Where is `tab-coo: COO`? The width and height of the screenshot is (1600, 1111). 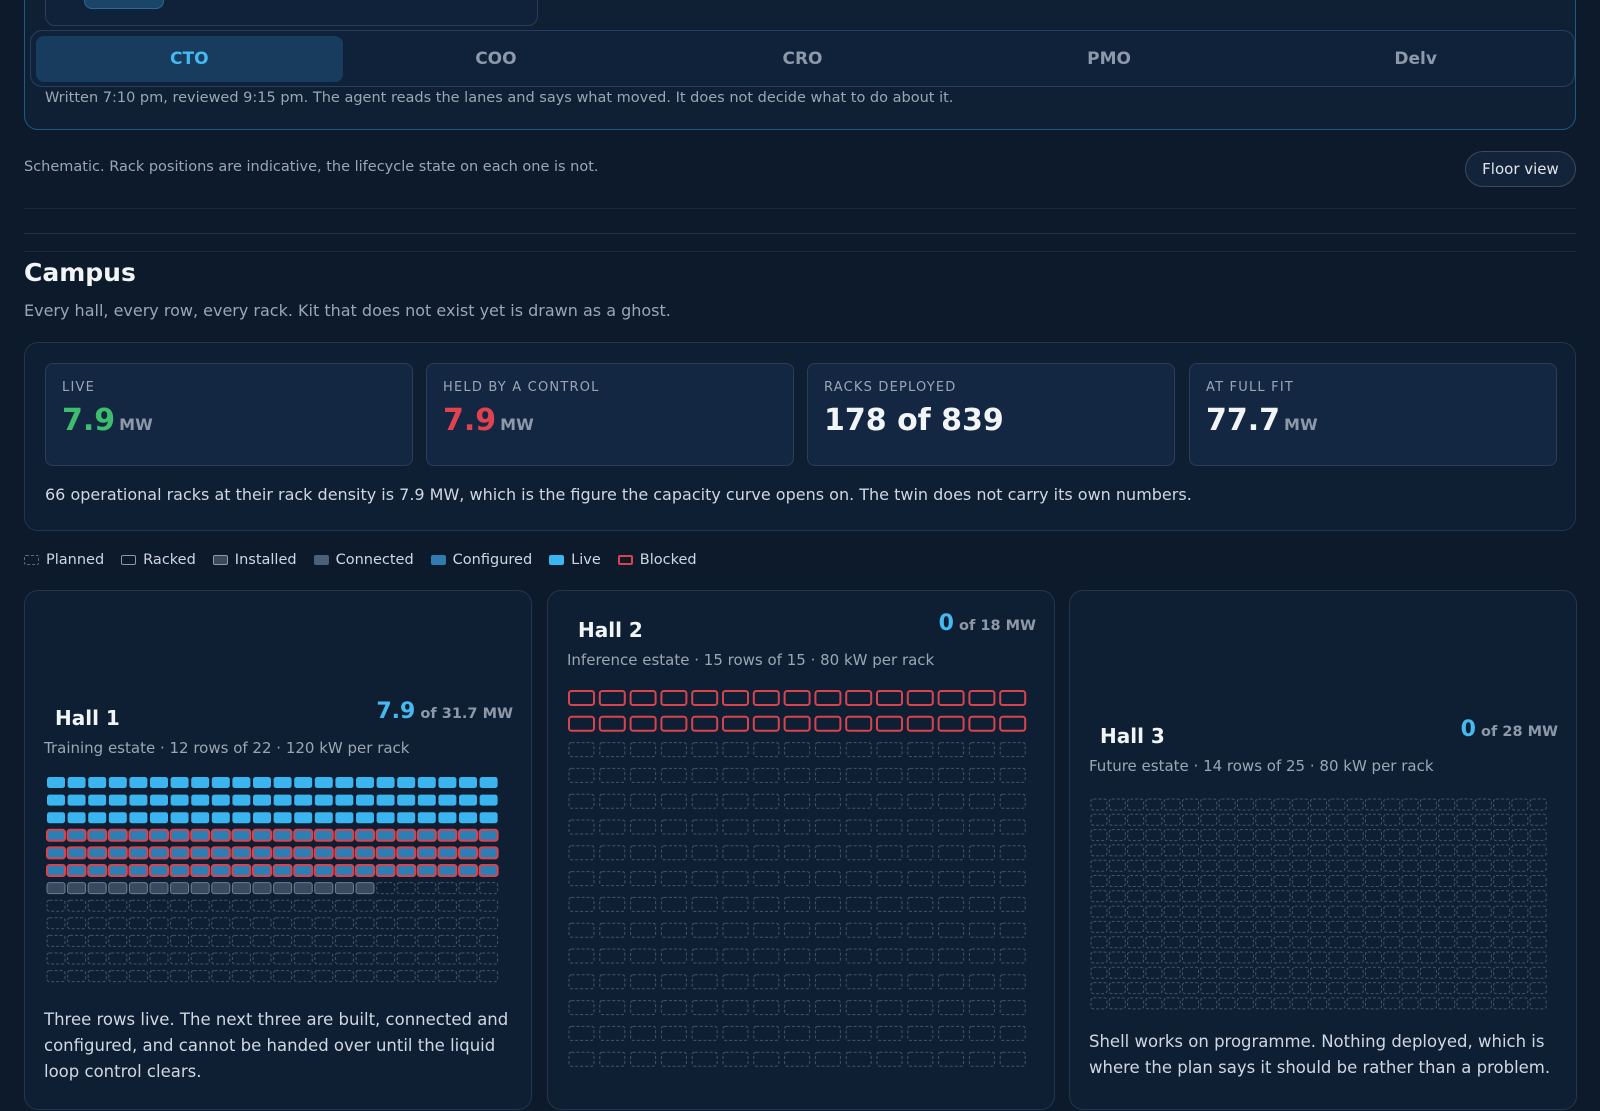 tab-coo: COO is located at coordinates (496, 59).